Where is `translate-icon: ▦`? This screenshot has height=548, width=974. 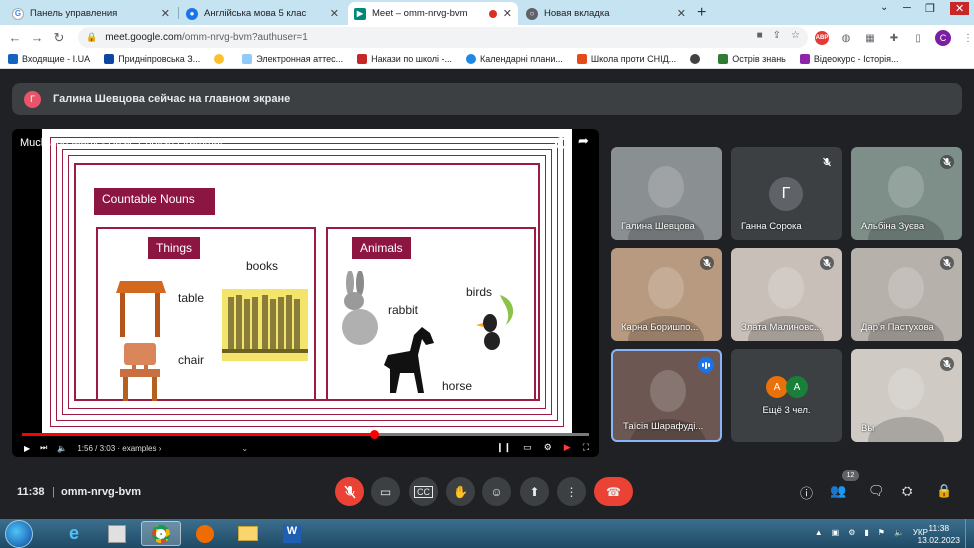
translate-icon: ▦ is located at coordinates (870, 38).